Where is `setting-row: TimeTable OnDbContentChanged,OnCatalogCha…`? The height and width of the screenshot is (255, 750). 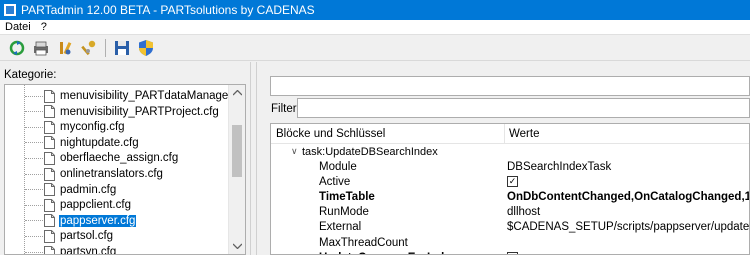 setting-row: TimeTable OnDbContentChanged,OnCatalogCha… is located at coordinates (510, 197).